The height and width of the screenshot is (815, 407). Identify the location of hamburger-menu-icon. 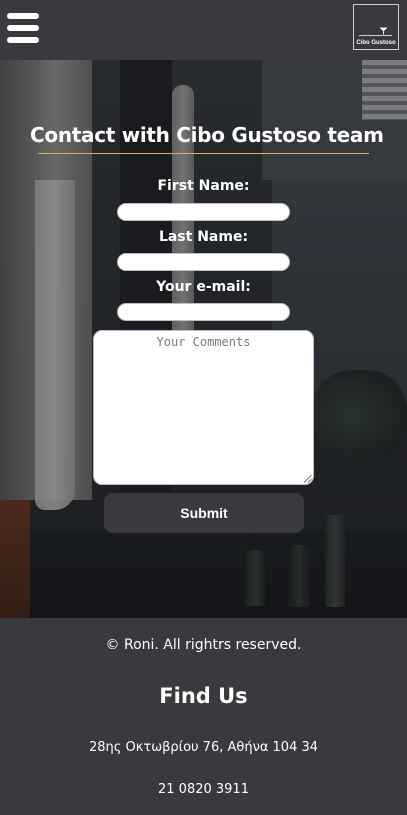
(23, 28).